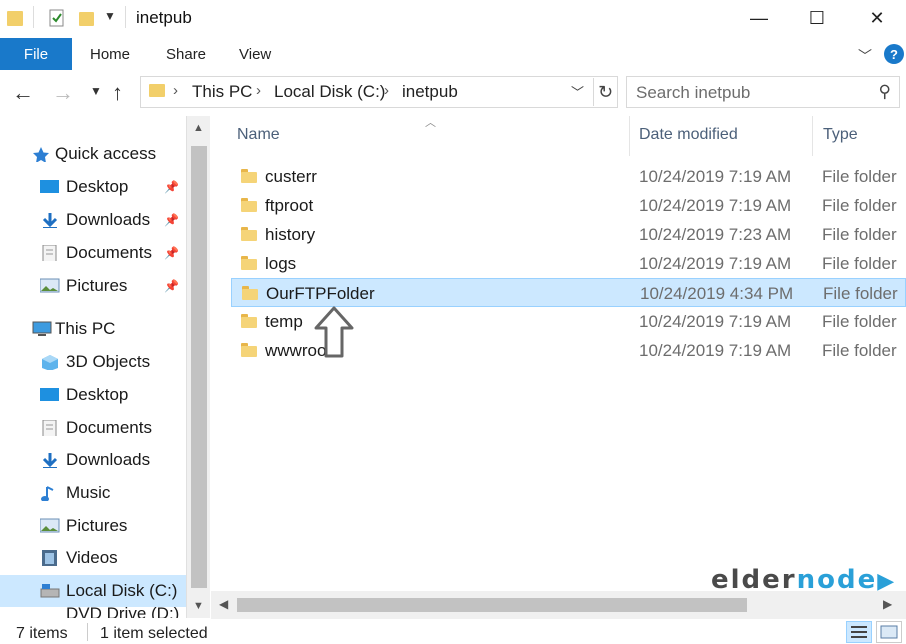  I want to click on file-row-history: history 10/24/2019 7:23 AM File folder, so click(568, 234).